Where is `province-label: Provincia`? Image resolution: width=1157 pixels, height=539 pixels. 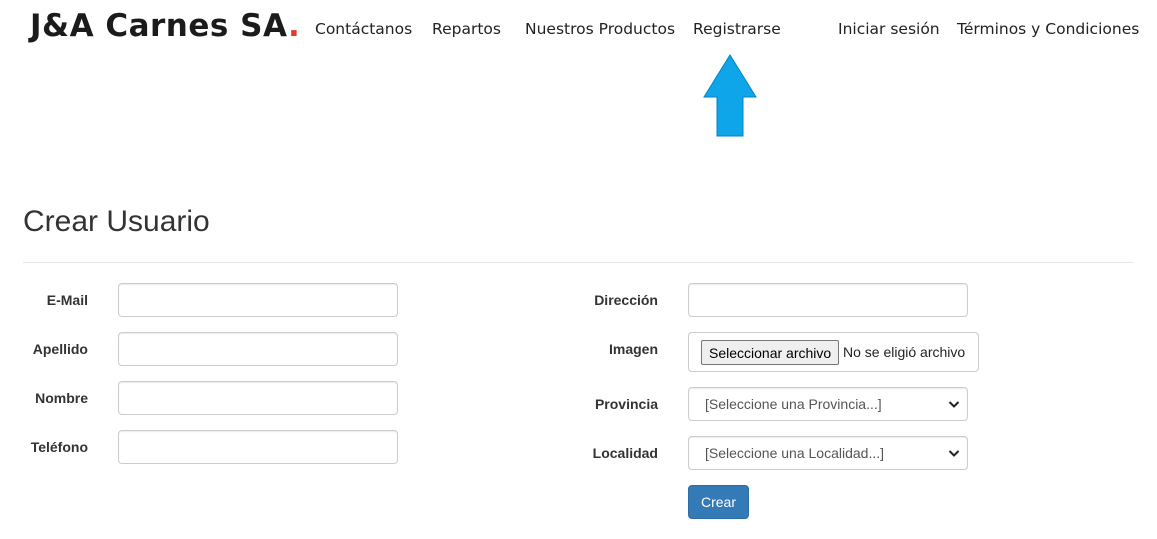 province-label: Provincia is located at coordinates (626, 404).